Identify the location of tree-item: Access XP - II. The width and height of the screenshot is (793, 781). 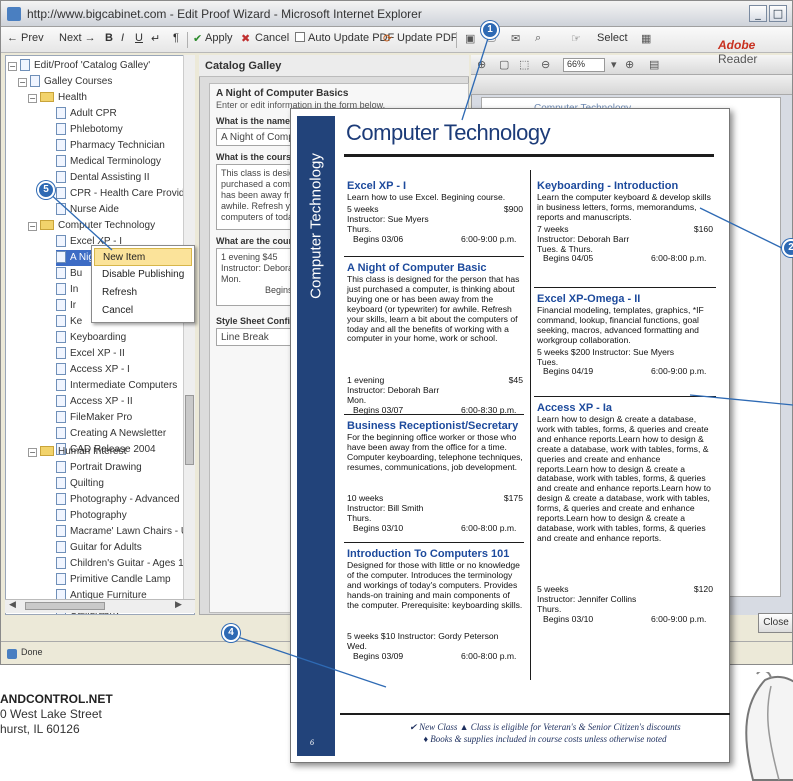
(94, 402).